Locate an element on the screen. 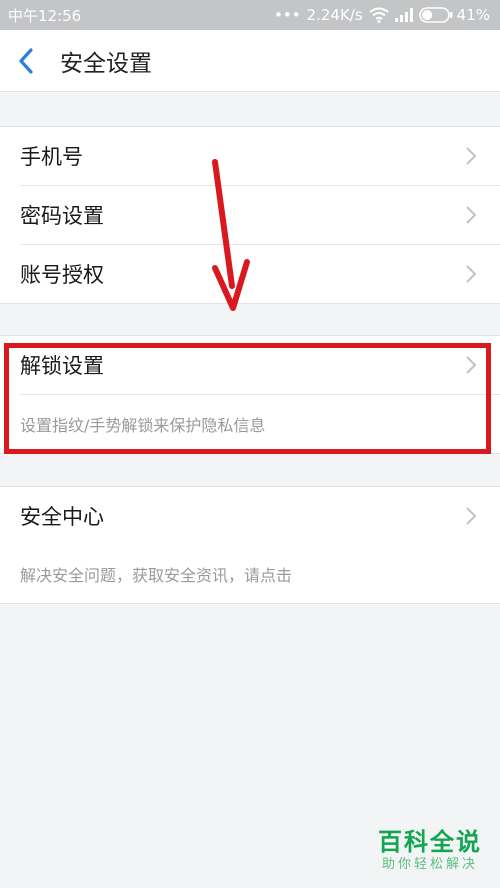  password-settings-label: 密码设置 is located at coordinates (62, 216).